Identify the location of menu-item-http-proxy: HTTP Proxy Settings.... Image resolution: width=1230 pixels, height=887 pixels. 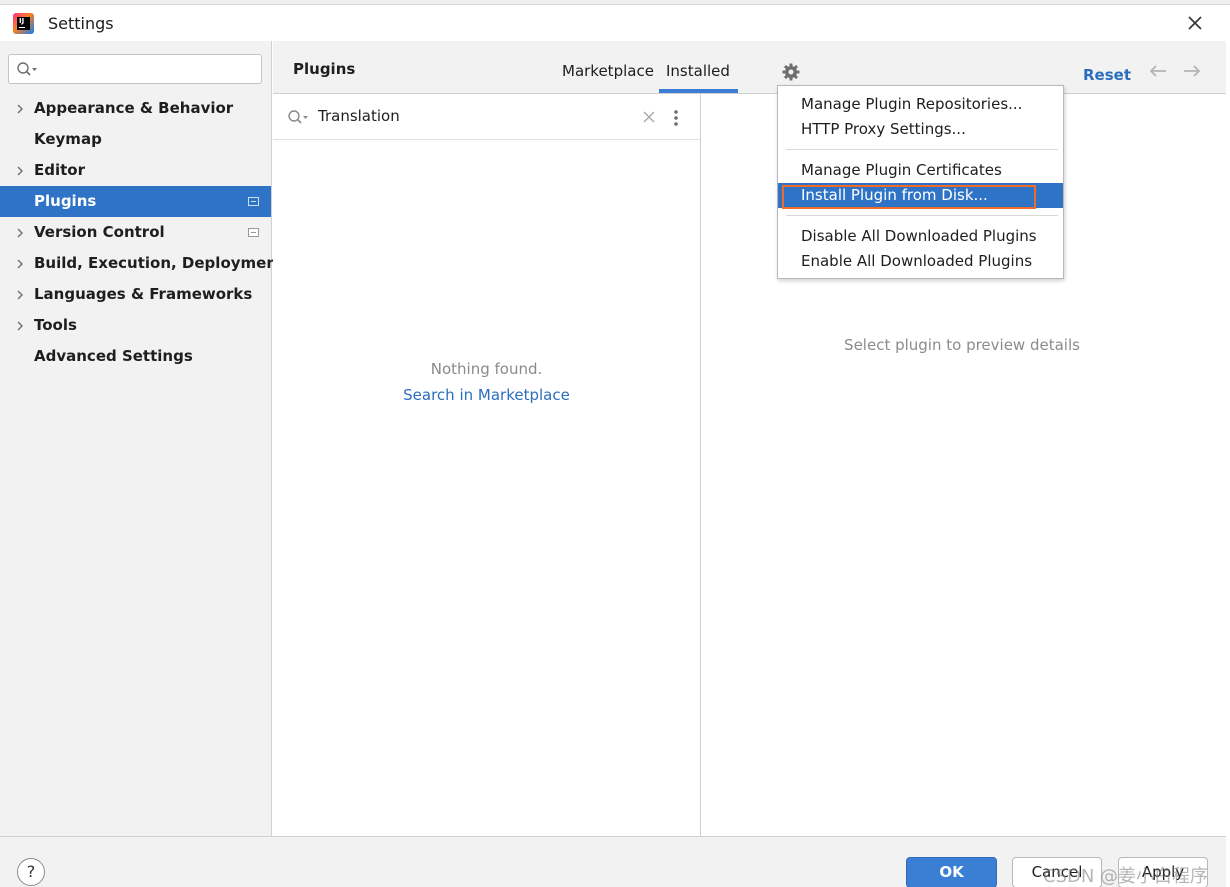
(920, 129).